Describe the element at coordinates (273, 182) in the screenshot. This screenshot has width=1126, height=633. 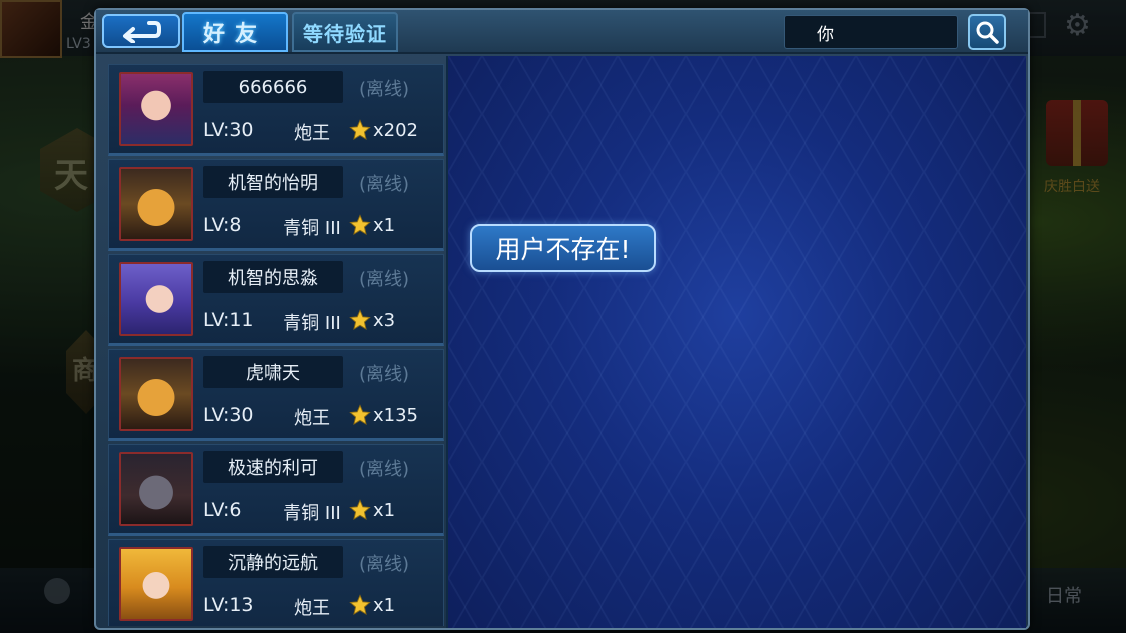
I see `friend-name: 机智的怡明` at that location.